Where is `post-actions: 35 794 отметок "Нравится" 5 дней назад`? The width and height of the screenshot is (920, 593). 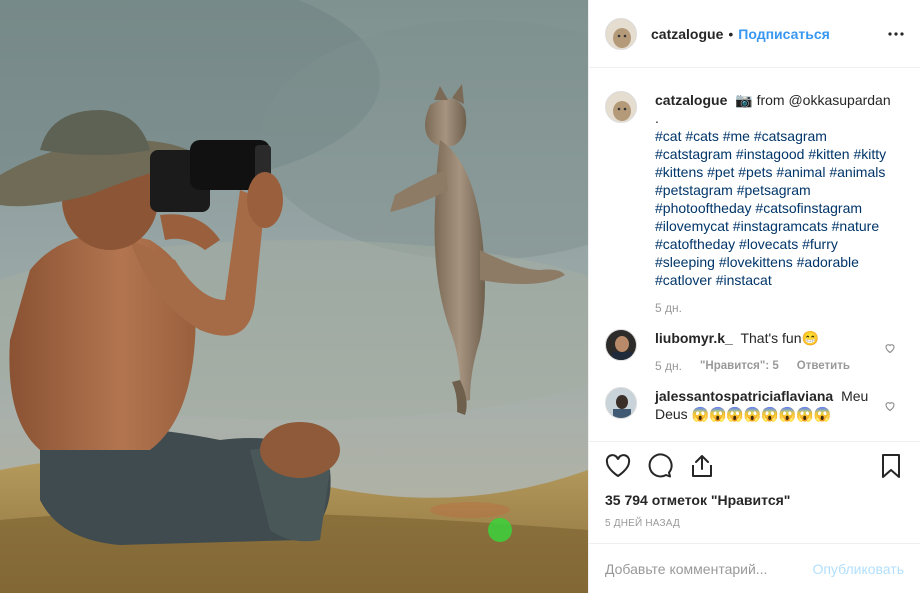
post-actions: 35 794 отметок "Нравится" 5 дней назад is located at coordinates (754, 485).